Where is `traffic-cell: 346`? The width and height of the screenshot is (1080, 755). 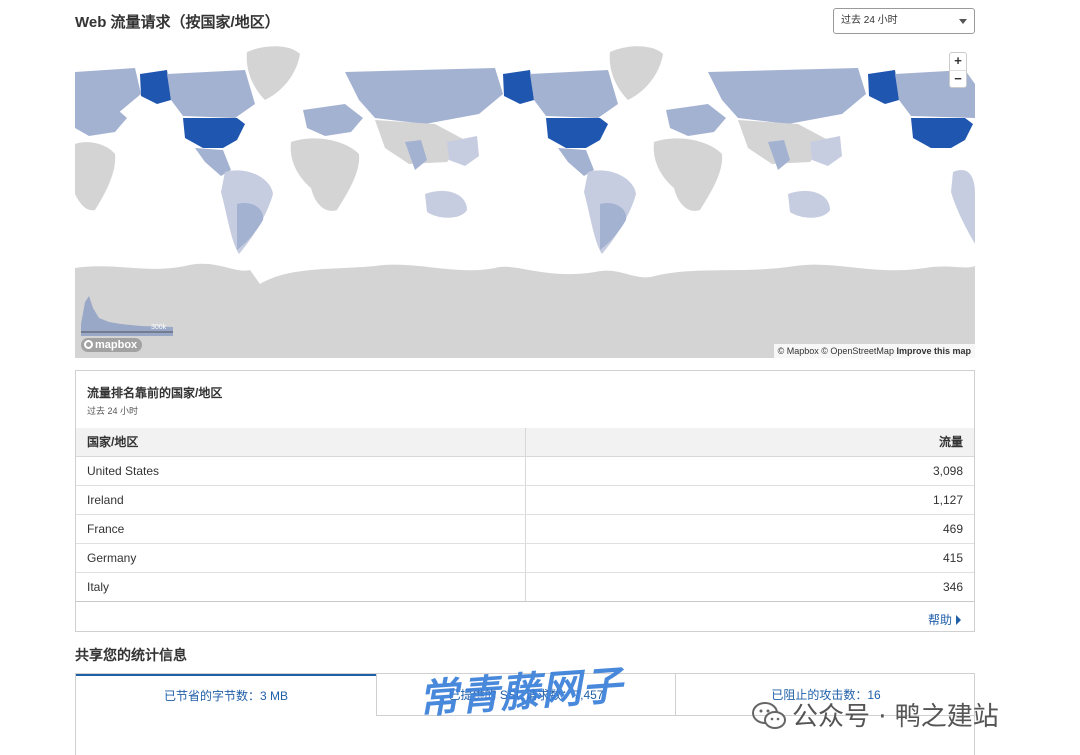
traffic-cell: 346 is located at coordinates (749, 587).